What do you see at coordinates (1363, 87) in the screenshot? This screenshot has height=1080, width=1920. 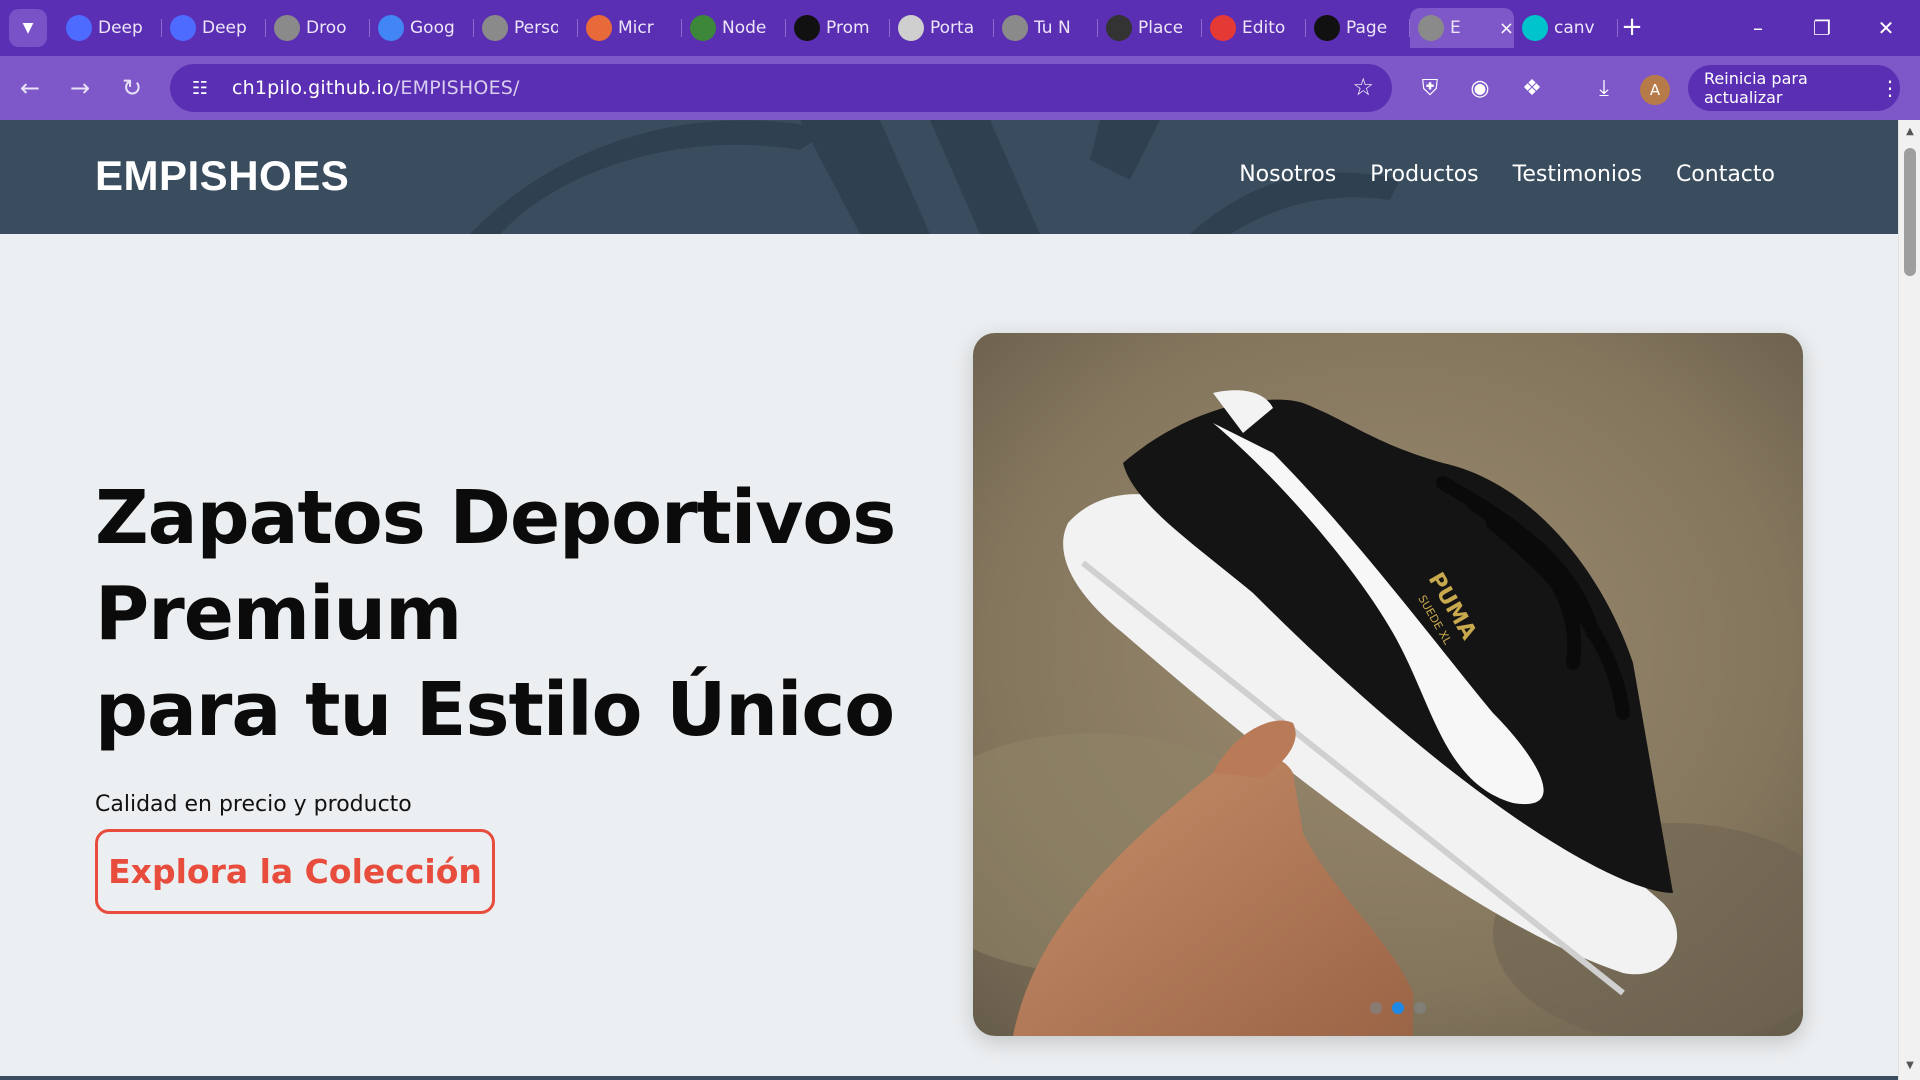 I see `bookmark-star-icon: ☆` at bounding box center [1363, 87].